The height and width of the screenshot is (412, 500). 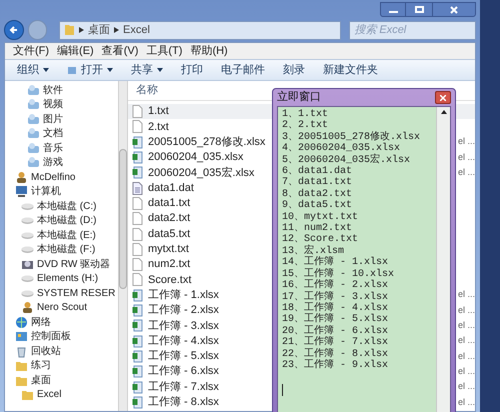 I want to click on file-name: 20060204_035宏.xlsx, so click(x=193, y=173).